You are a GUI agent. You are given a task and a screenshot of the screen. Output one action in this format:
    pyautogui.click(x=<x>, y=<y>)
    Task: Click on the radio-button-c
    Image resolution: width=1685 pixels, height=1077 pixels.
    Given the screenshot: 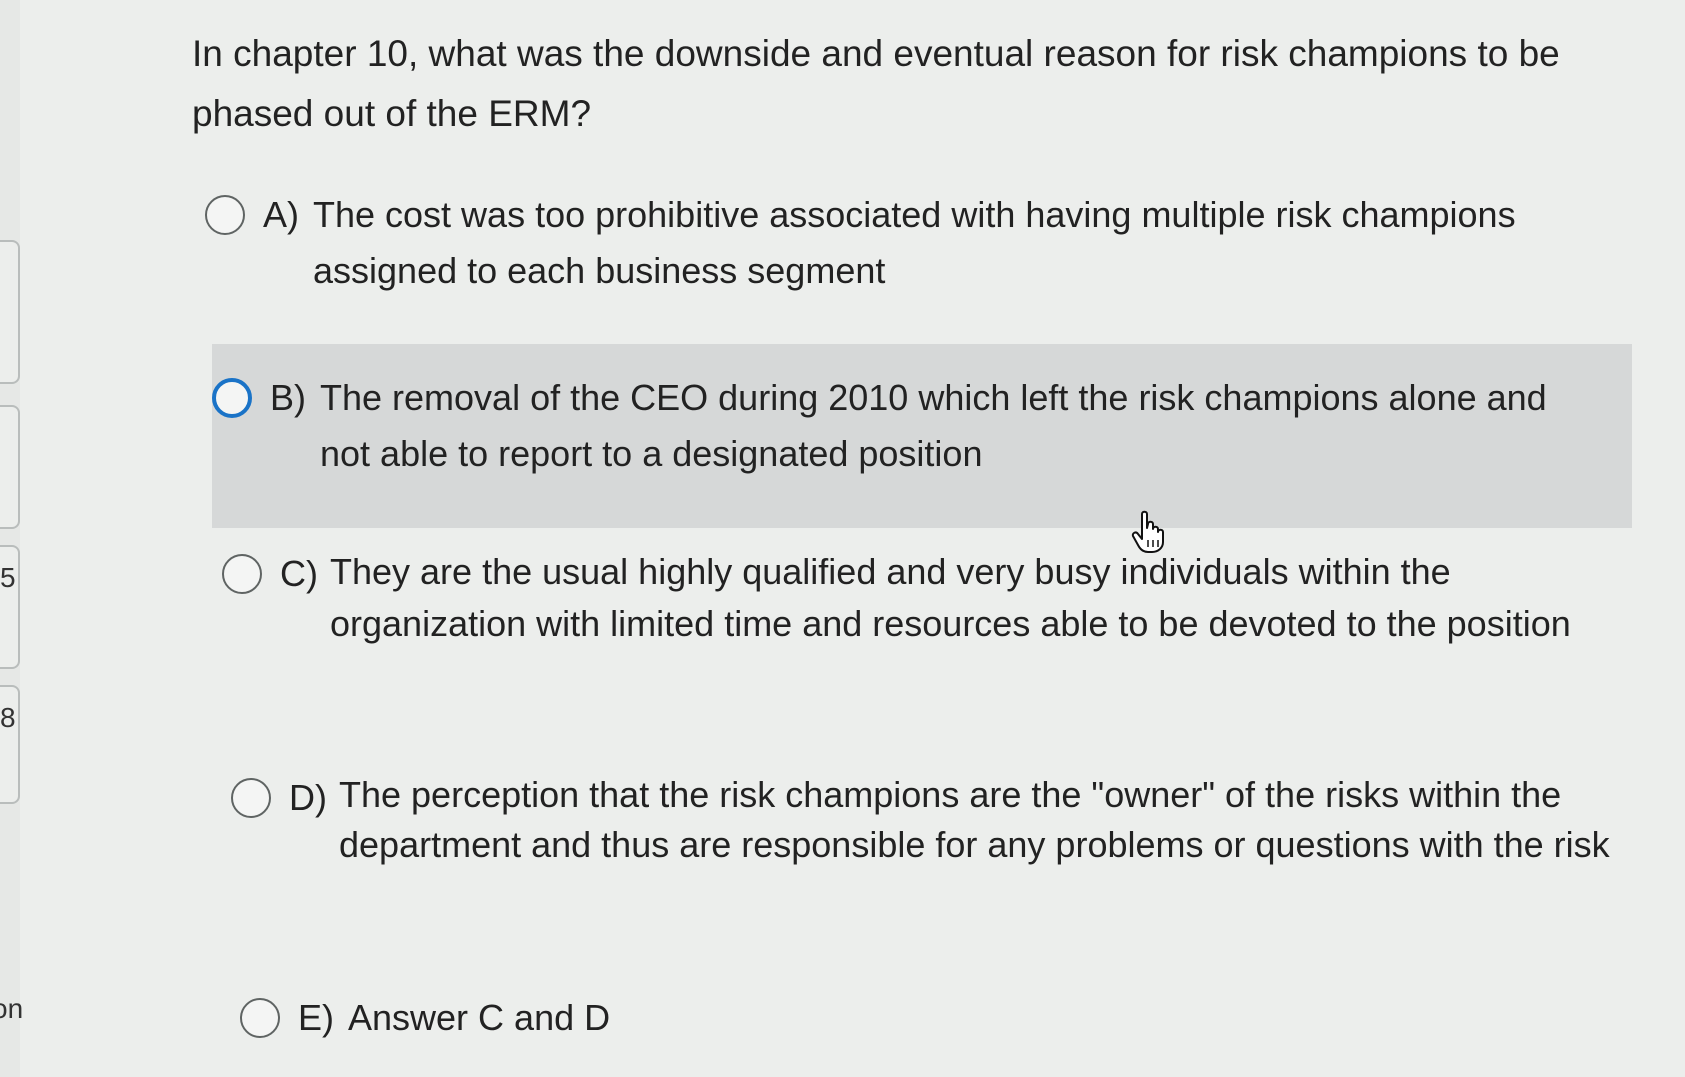 What is the action you would take?
    pyautogui.click(x=242, y=574)
    